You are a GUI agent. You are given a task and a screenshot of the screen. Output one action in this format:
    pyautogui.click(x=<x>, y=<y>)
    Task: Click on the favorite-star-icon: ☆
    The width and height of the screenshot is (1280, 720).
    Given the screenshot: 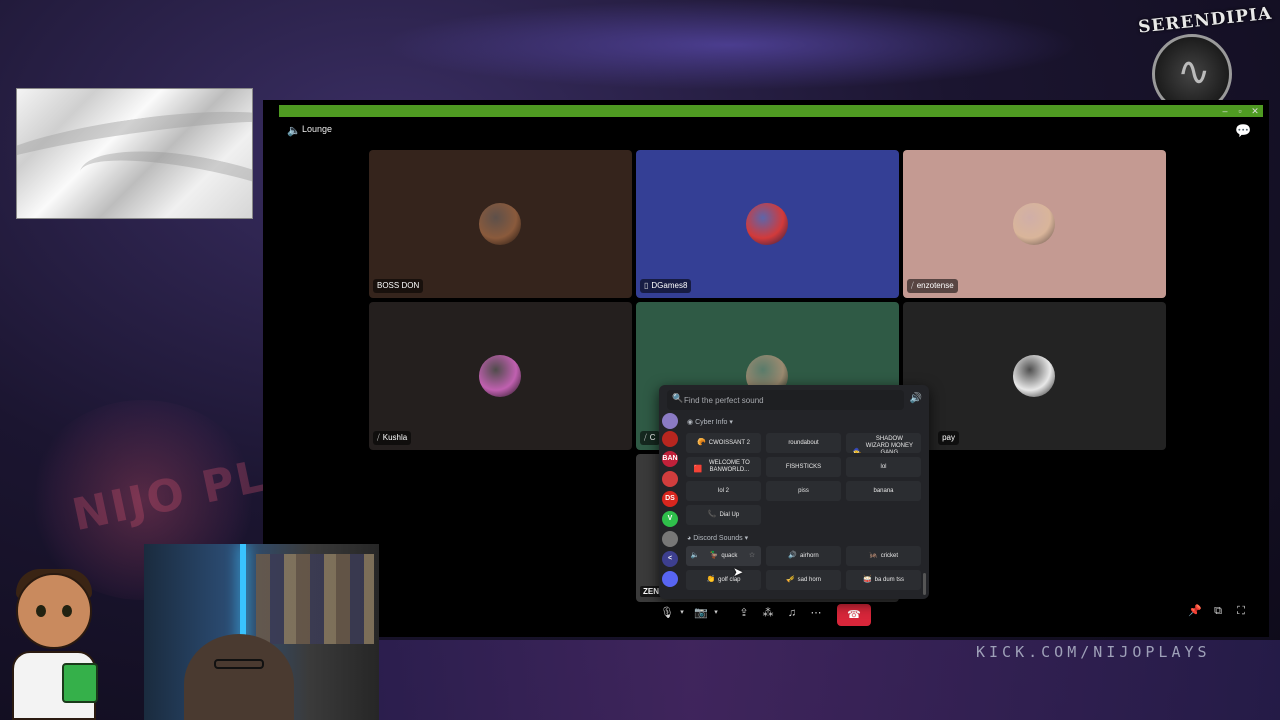 What is the action you would take?
    pyautogui.click(x=752, y=556)
    